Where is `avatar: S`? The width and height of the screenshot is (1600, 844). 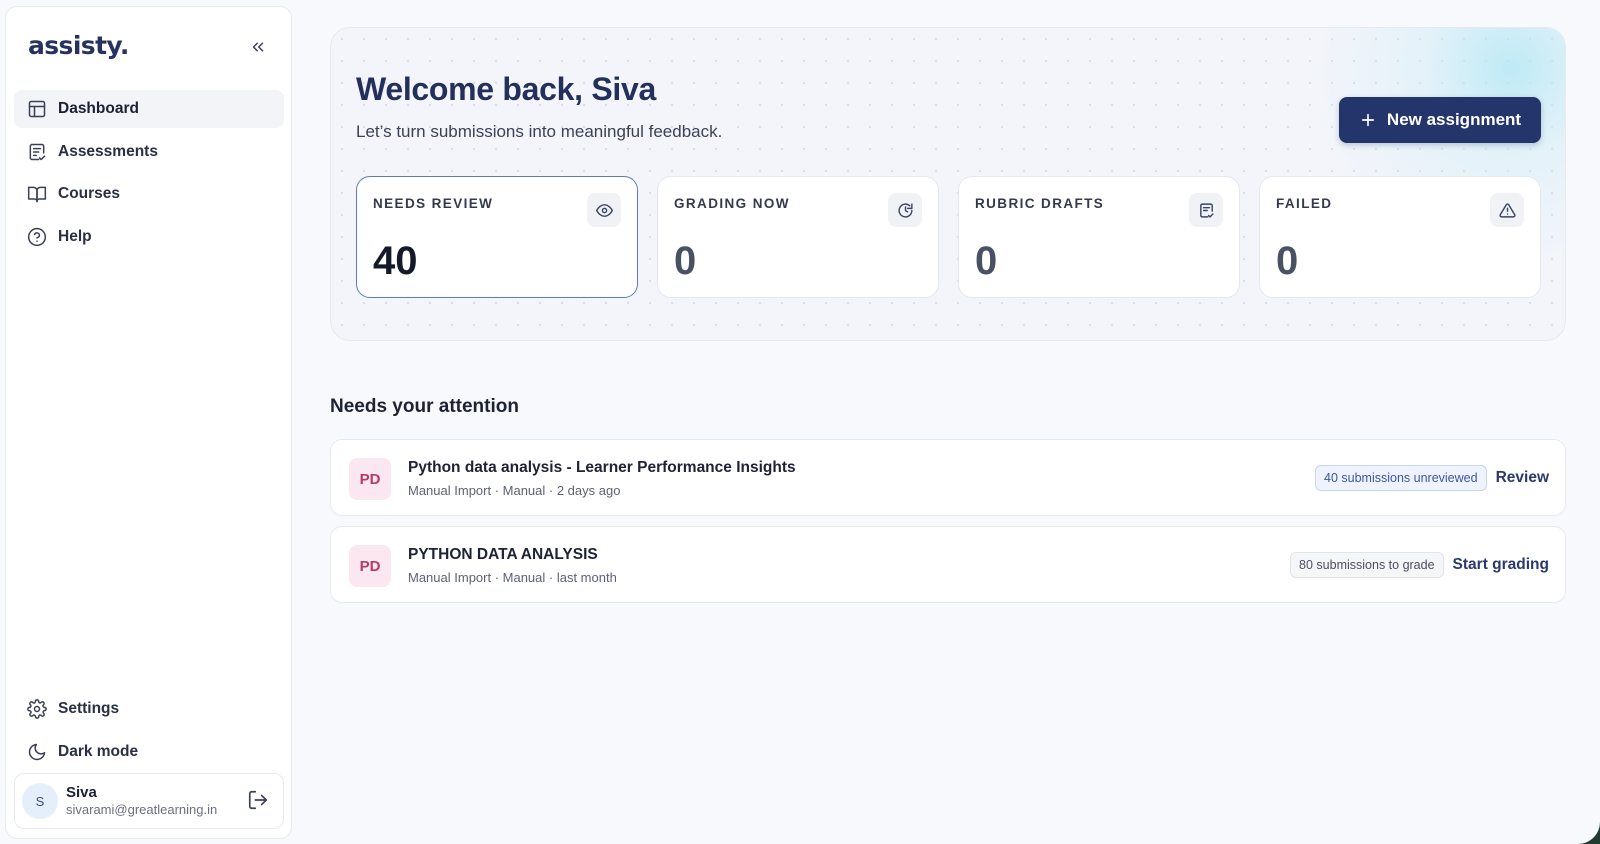
avatar: S is located at coordinates (40, 801).